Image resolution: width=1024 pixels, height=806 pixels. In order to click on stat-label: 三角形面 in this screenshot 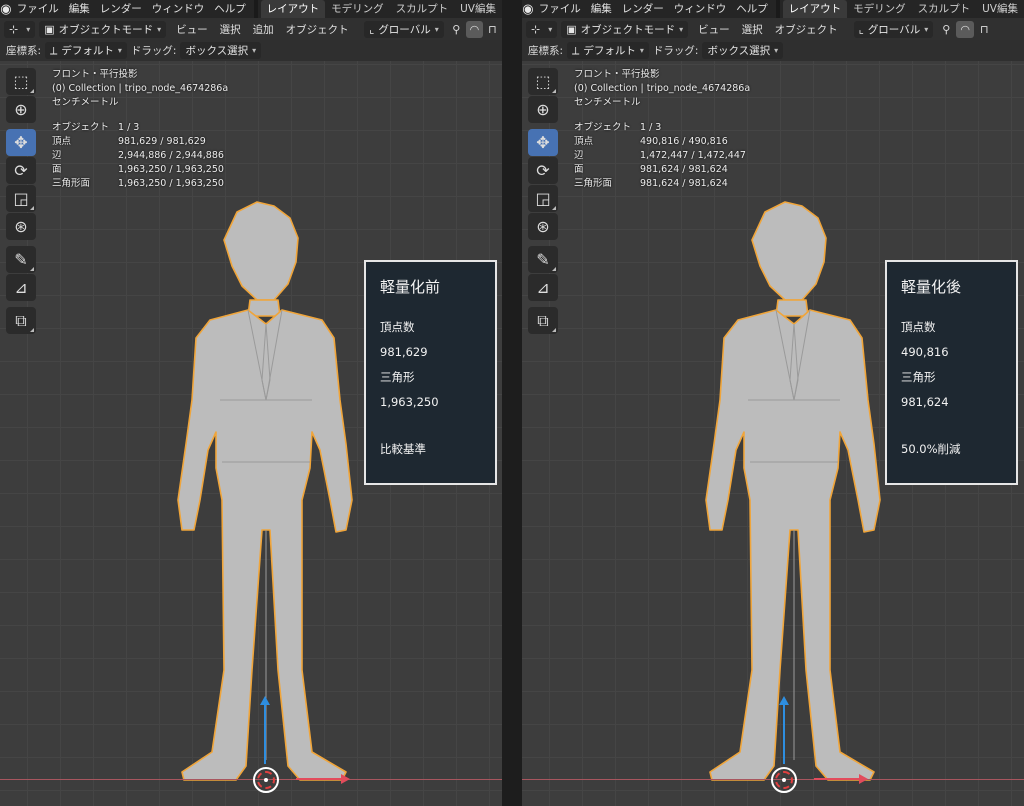, I will do `click(593, 183)`.